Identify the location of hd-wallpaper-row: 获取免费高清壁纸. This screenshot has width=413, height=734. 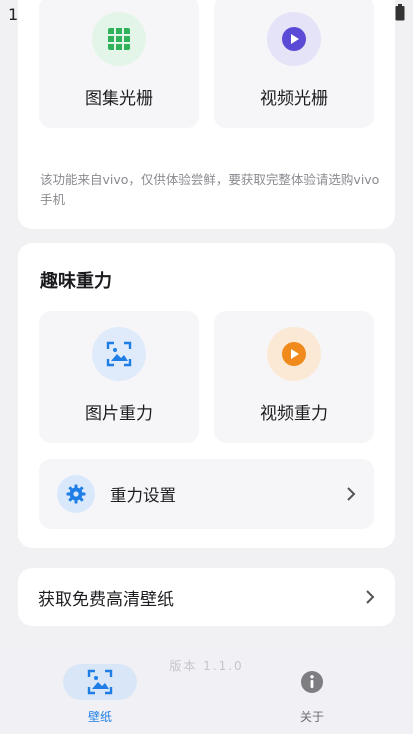
(206, 597).